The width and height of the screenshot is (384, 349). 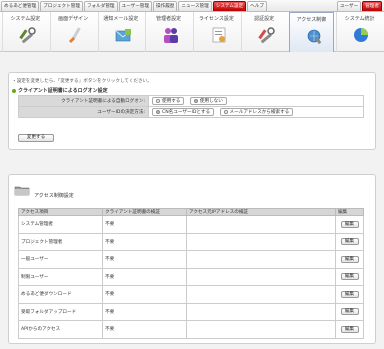 What do you see at coordinates (359, 32) in the screenshot?
I see `sub-tab-statistics: システム統計` at bounding box center [359, 32].